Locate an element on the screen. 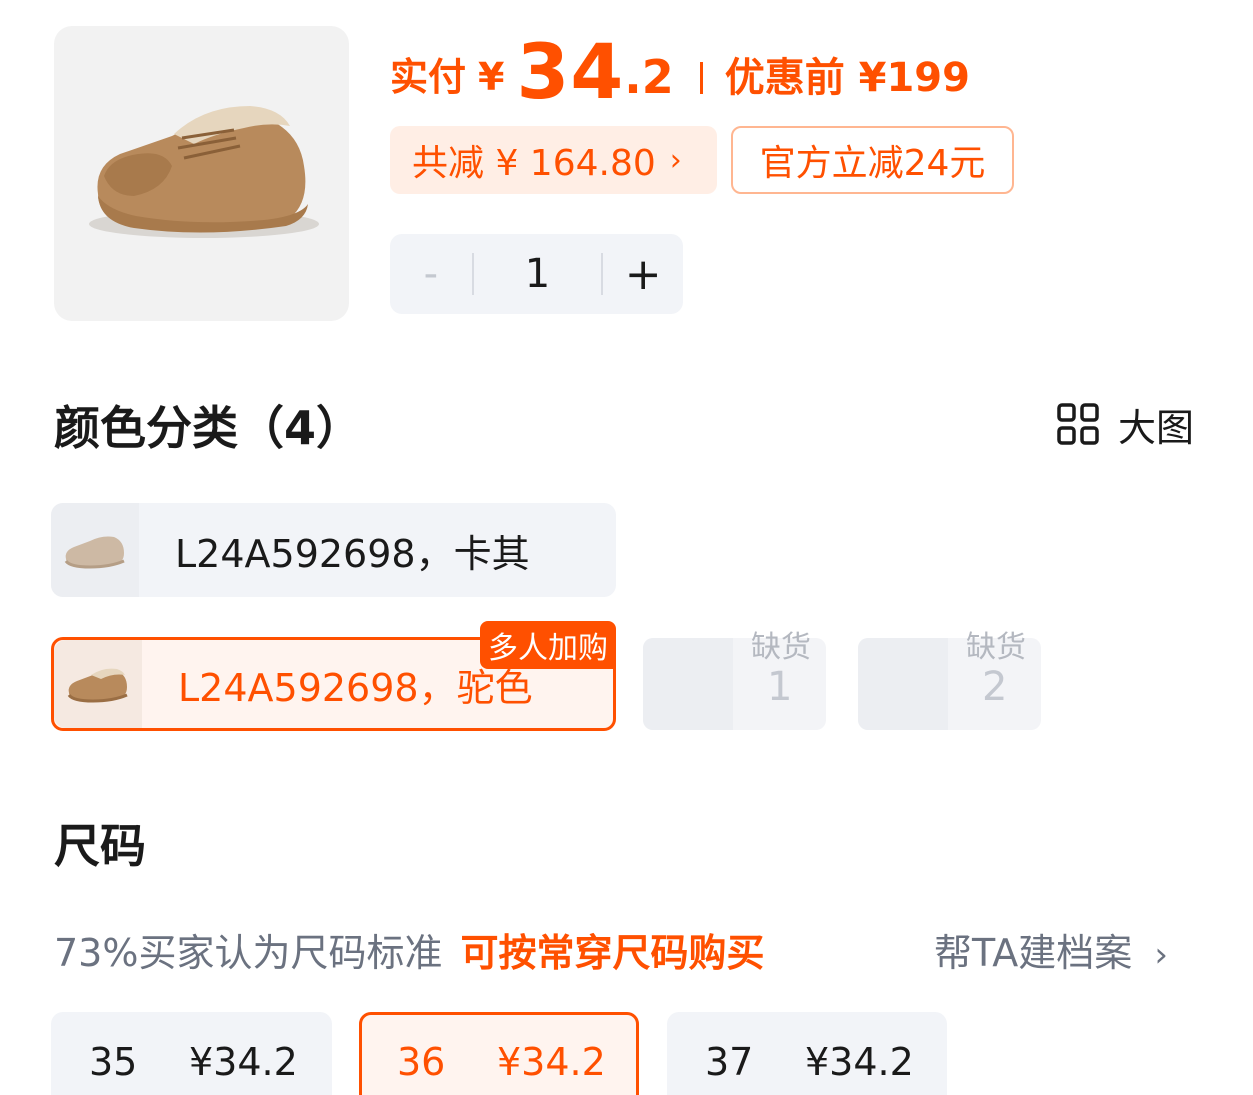 This screenshot has height=1095, width=1253. color-option-camel: L24A592698，驼色 多人加购 is located at coordinates (333, 676).